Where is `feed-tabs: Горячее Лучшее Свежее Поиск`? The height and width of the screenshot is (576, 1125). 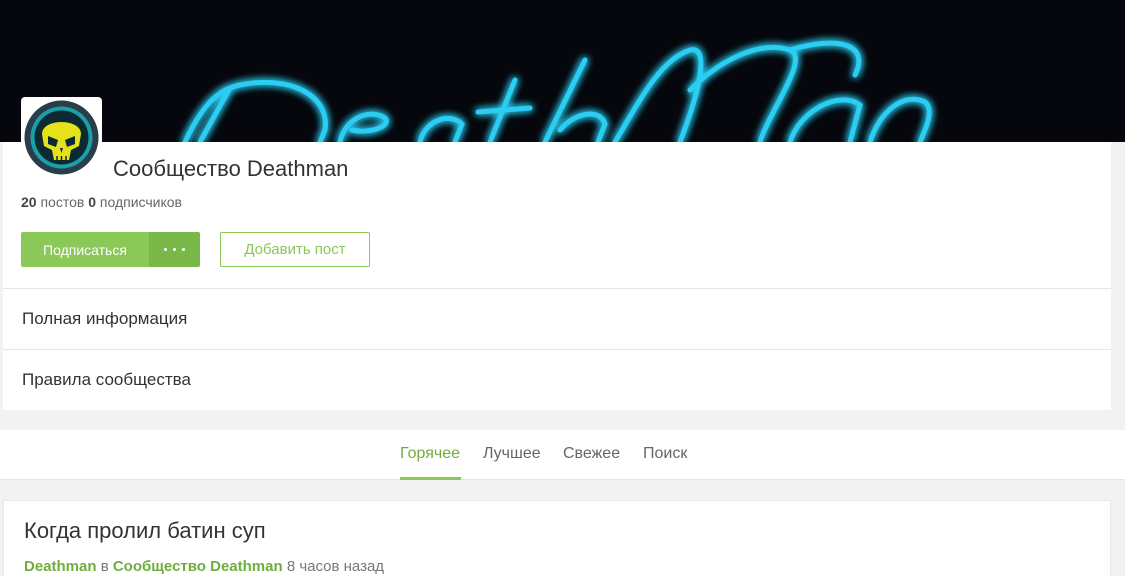 feed-tabs: Горячее Лучшее Свежее Поиск is located at coordinates (562, 455).